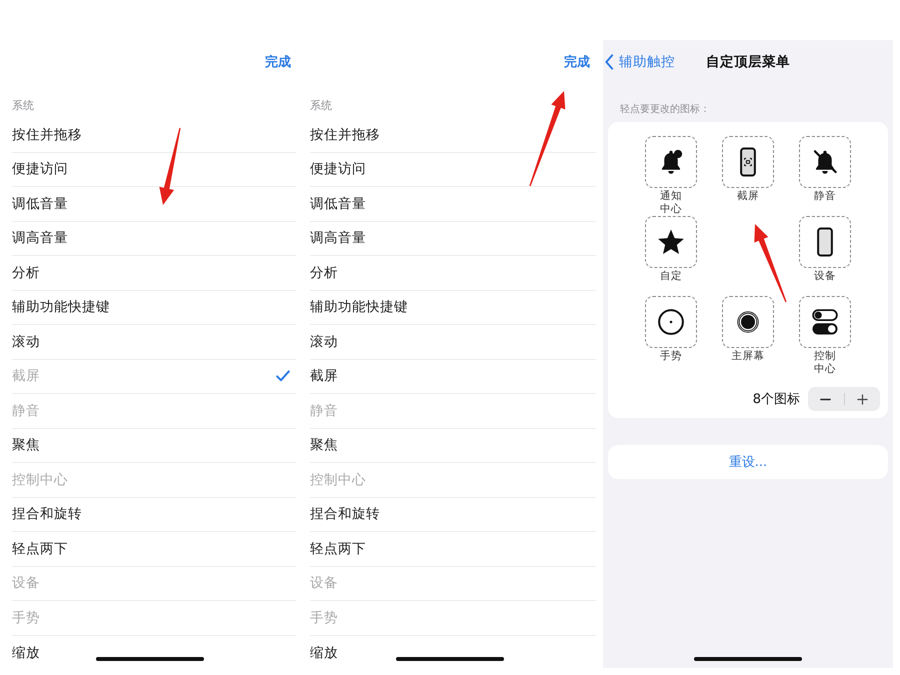 This screenshot has width=900, height=675. What do you see at coordinates (639, 62) in the screenshot?
I see `back-button: 辅助触控` at bounding box center [639, 62].